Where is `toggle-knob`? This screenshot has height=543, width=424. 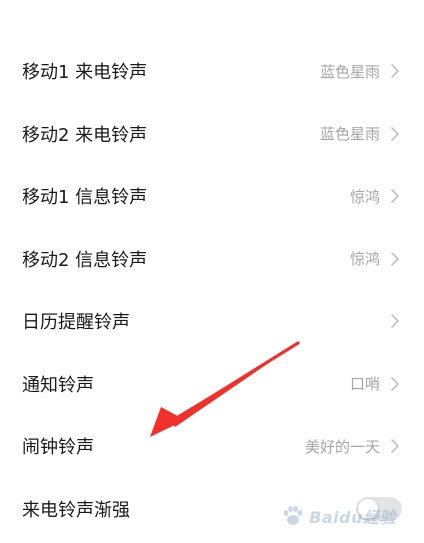 toggle-knob is located at coordinates (368, 508).